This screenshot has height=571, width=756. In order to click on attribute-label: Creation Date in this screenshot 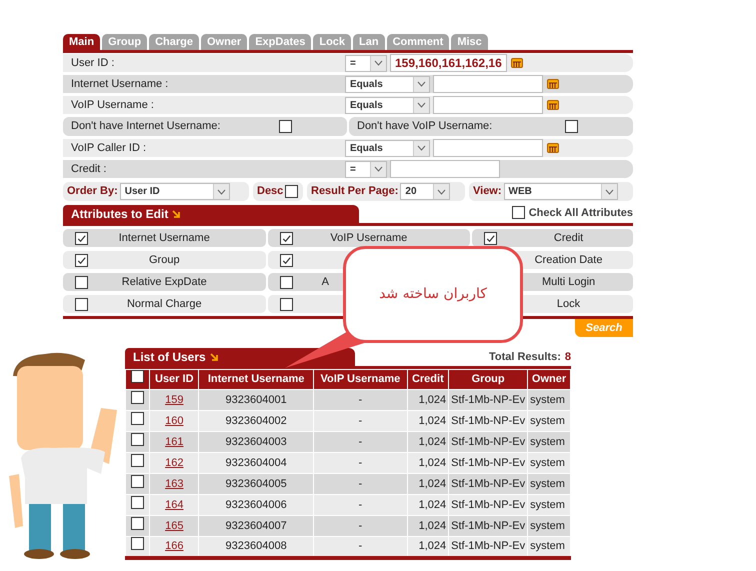, I will do `click(569, 260)`.